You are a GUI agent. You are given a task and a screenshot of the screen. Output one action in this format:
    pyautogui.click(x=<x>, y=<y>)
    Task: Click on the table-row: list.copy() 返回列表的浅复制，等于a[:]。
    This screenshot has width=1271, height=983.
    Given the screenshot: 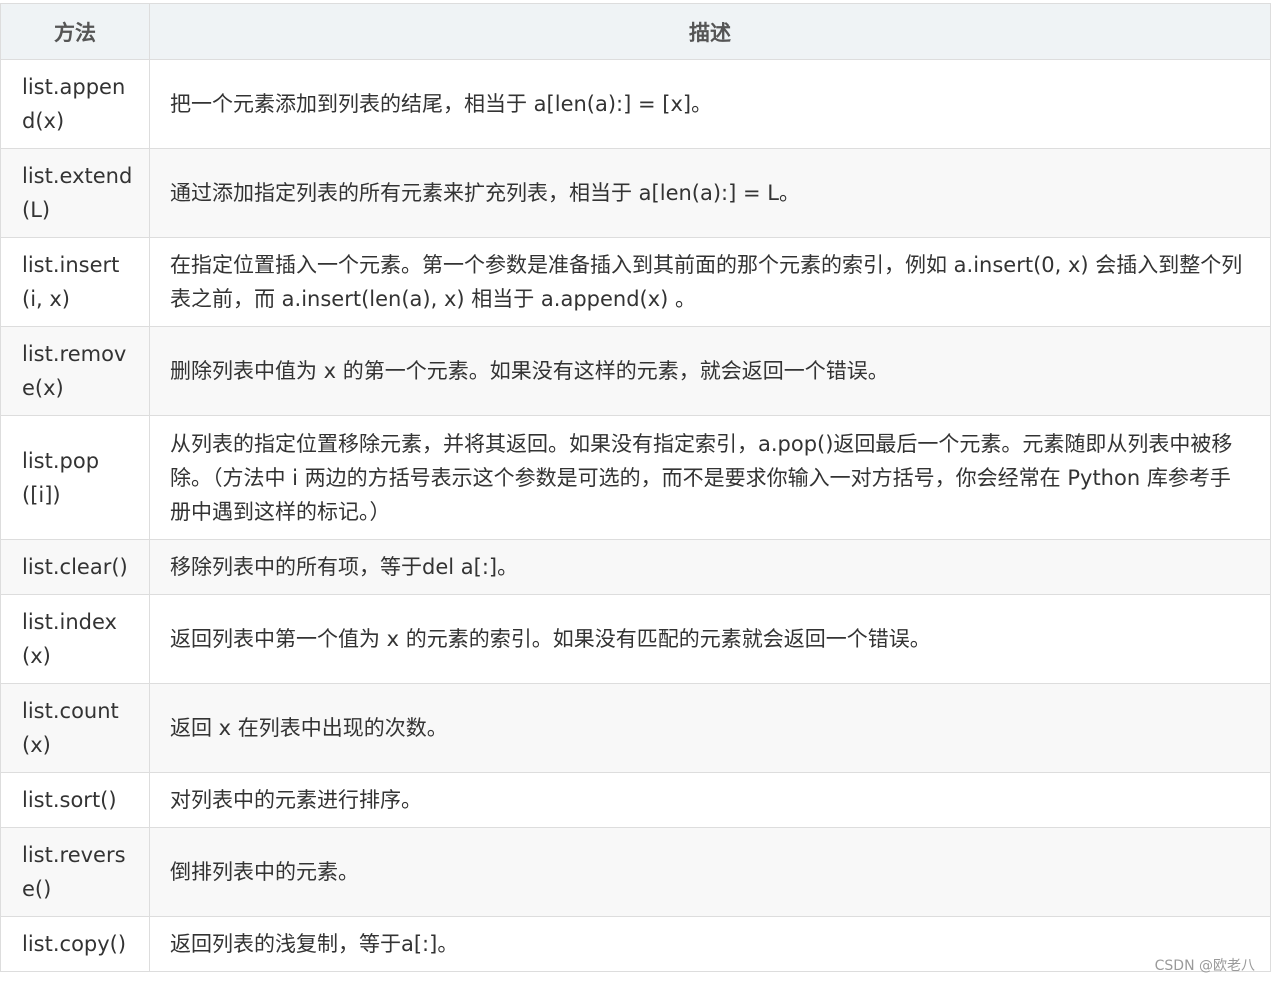 What is the action you would take?
    pyautogui.click(x=635, y=944)
    